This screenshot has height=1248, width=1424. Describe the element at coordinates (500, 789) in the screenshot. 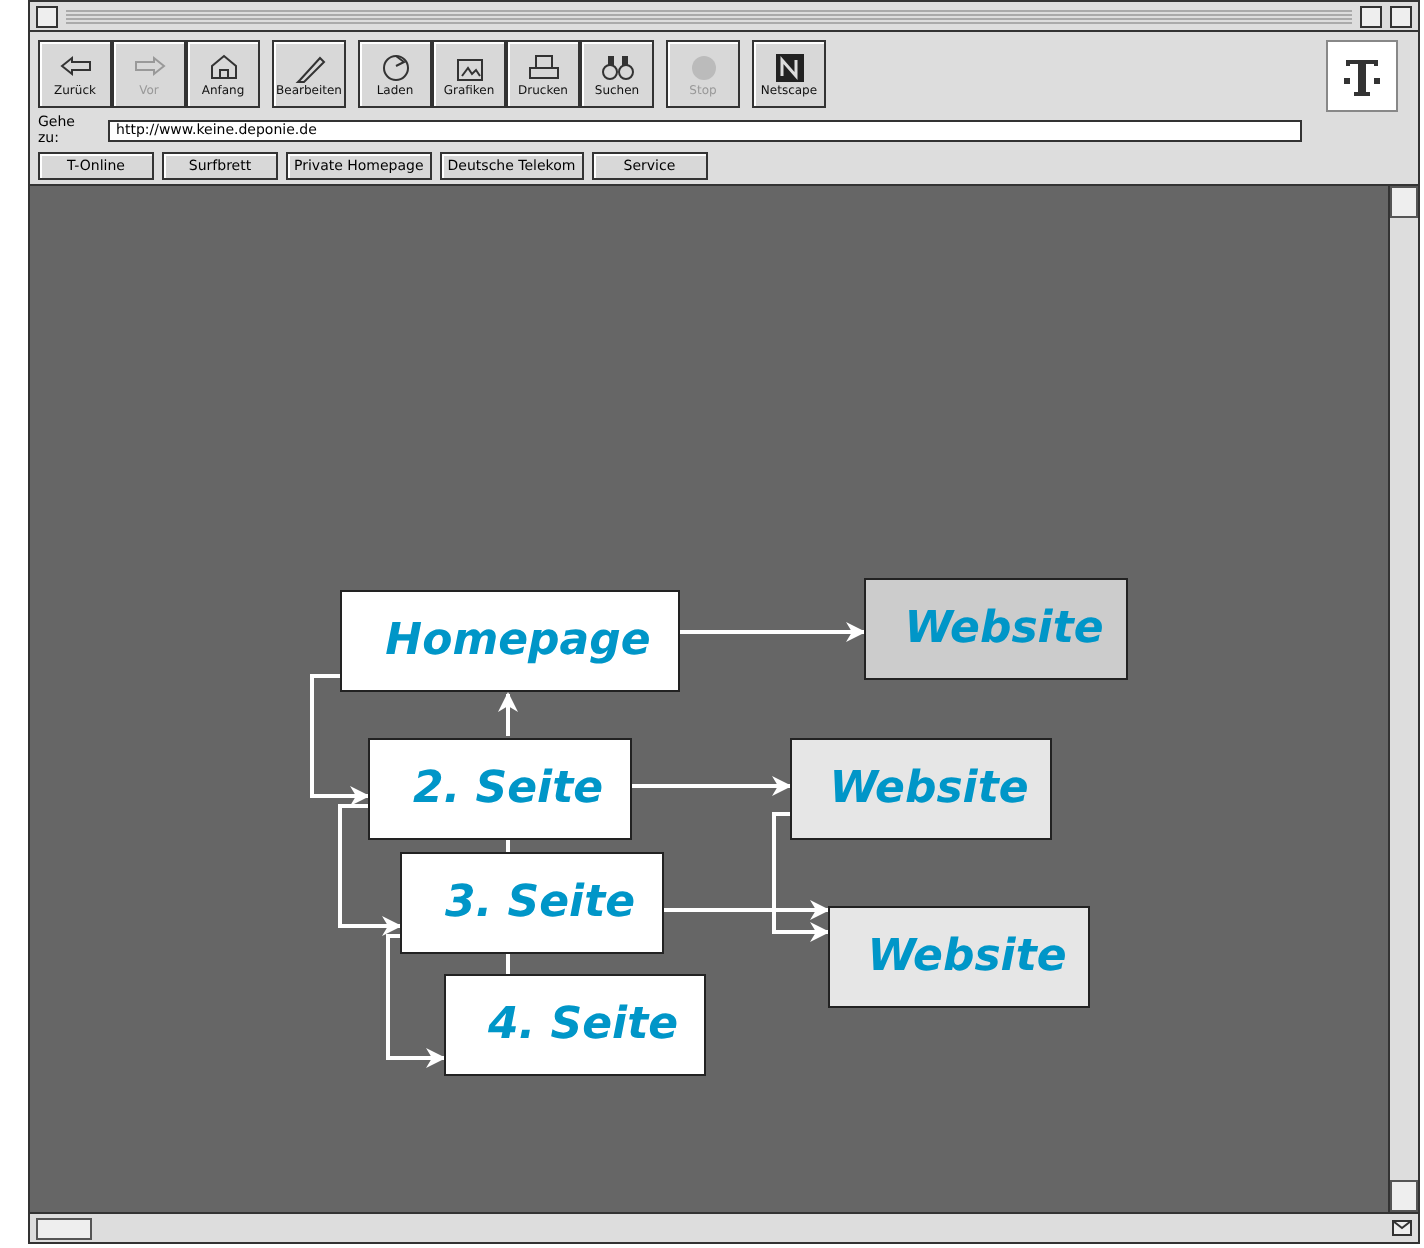

I see `page-node: 2. Seite` at that location.